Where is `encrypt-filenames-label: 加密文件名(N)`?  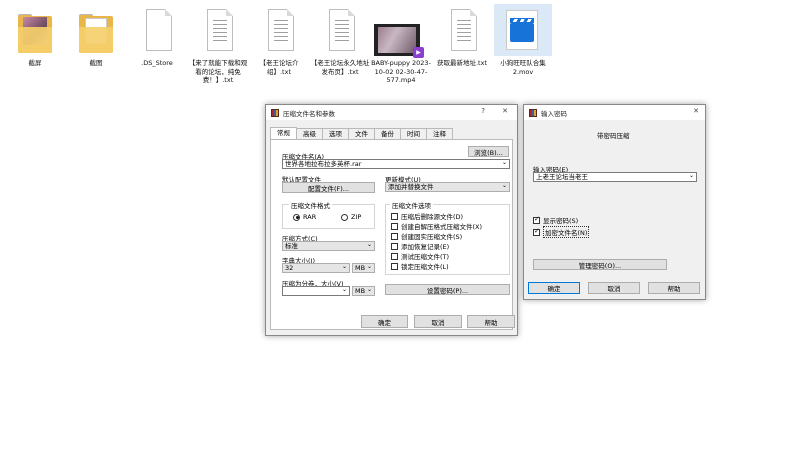 encrypt-filenames-label: 加密文件名(N) is located at coordinates (566, 232).